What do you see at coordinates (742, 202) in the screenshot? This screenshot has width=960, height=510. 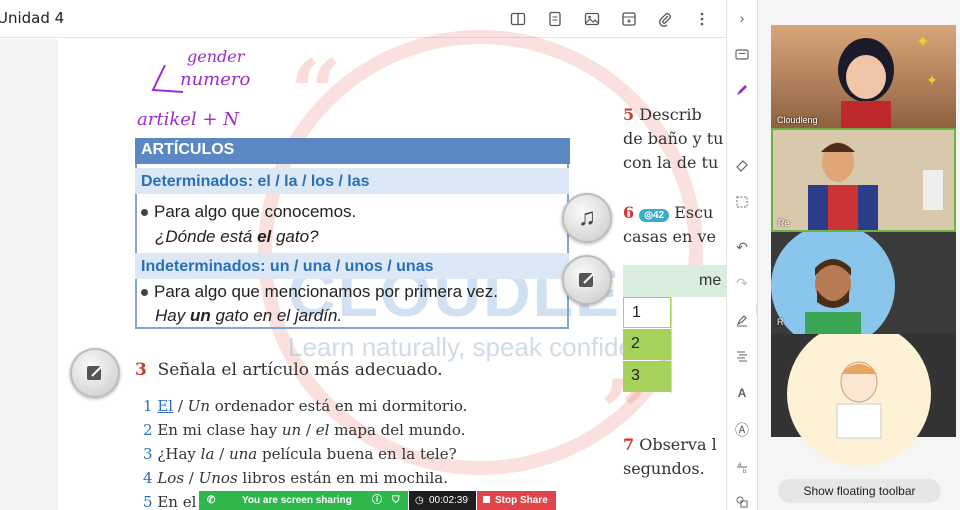 I see `select-area-icon` at bounding box center [742, 202].